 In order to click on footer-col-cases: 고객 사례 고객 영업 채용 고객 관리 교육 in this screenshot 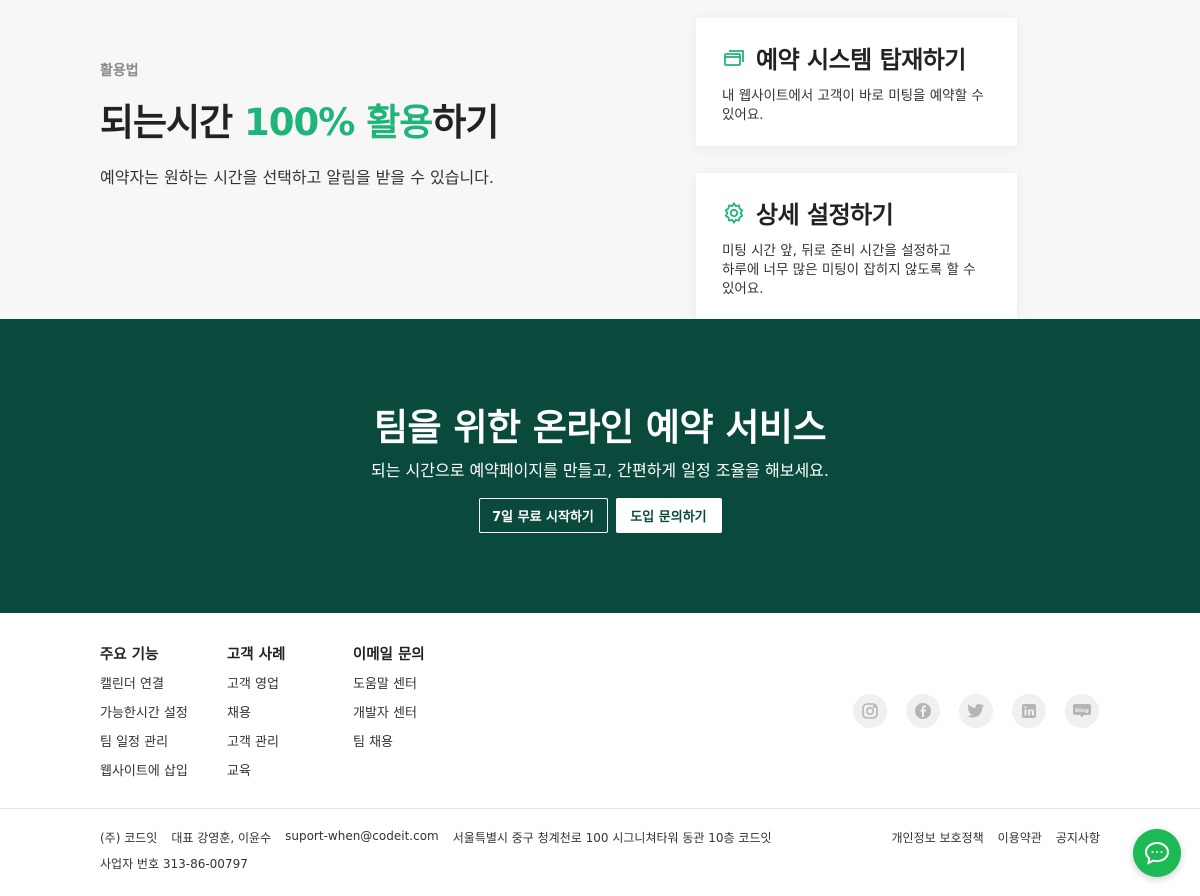, I will do `click(256, 717)`.